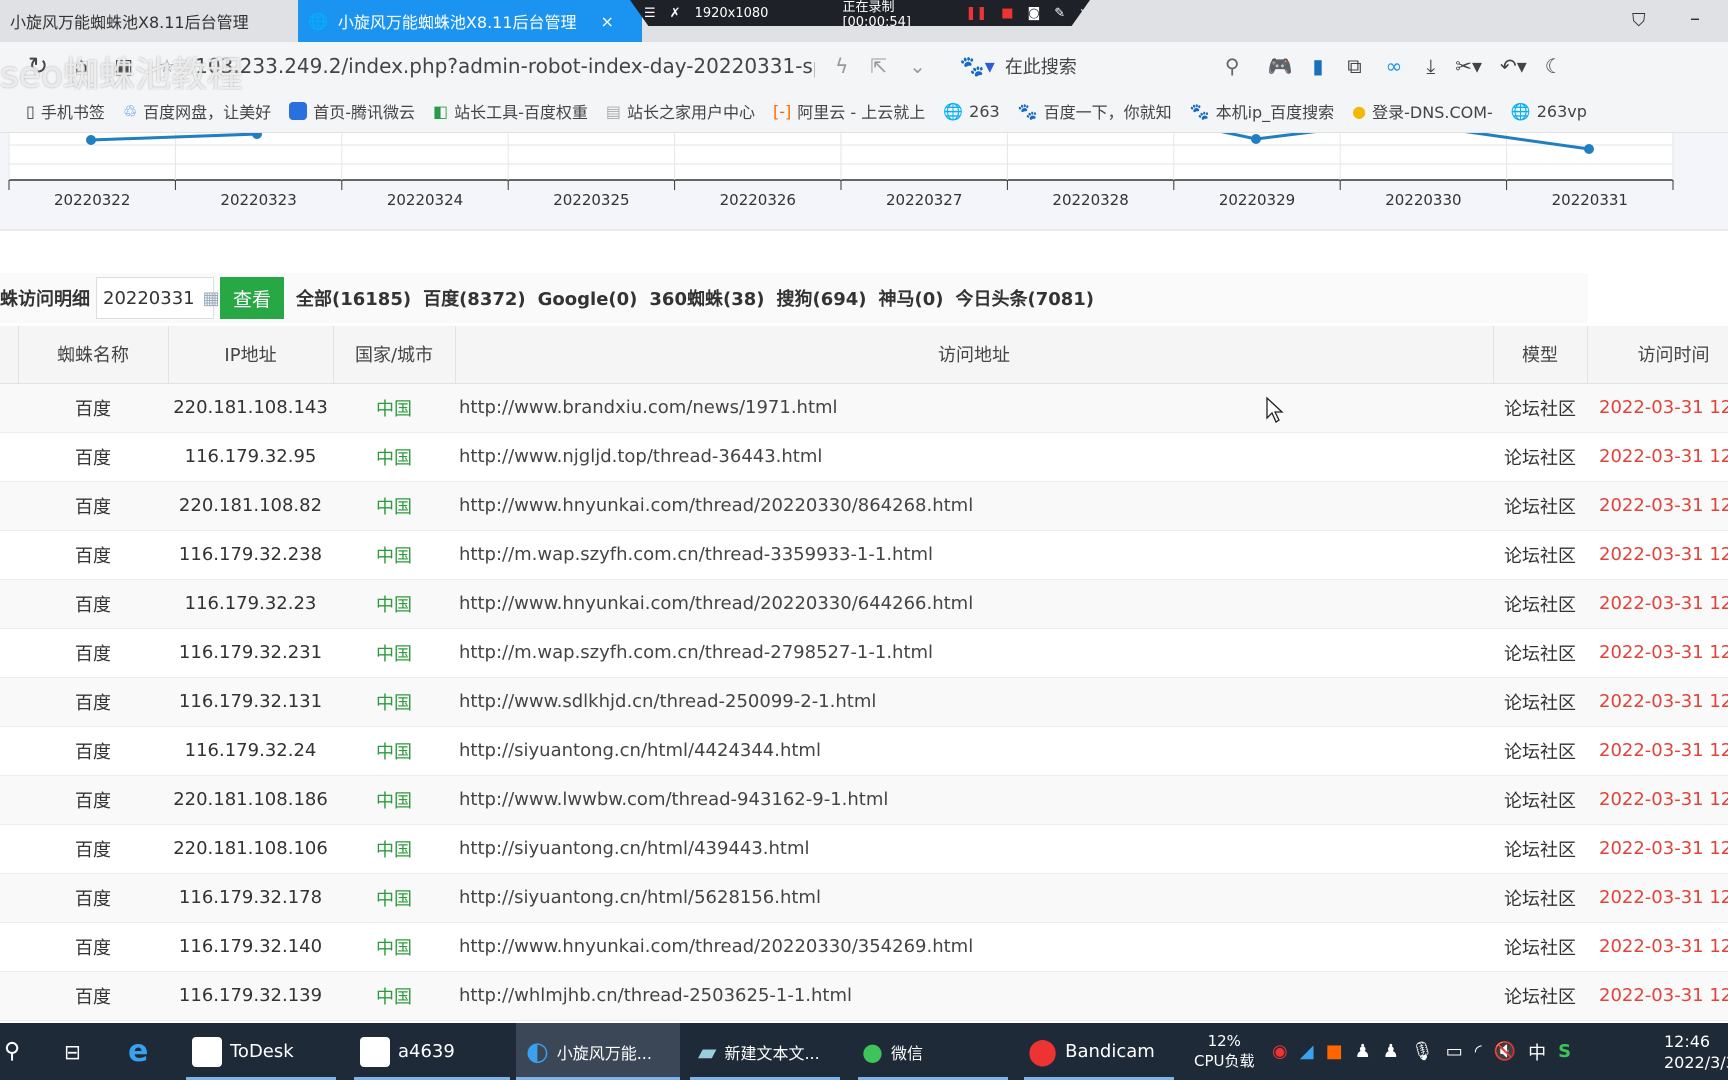 The image size is (1728, 1080). What do you see at coordinates (211, 298) in the screenshot?
I see `calendar-icon: ▦` at bounding box center [211, 298].